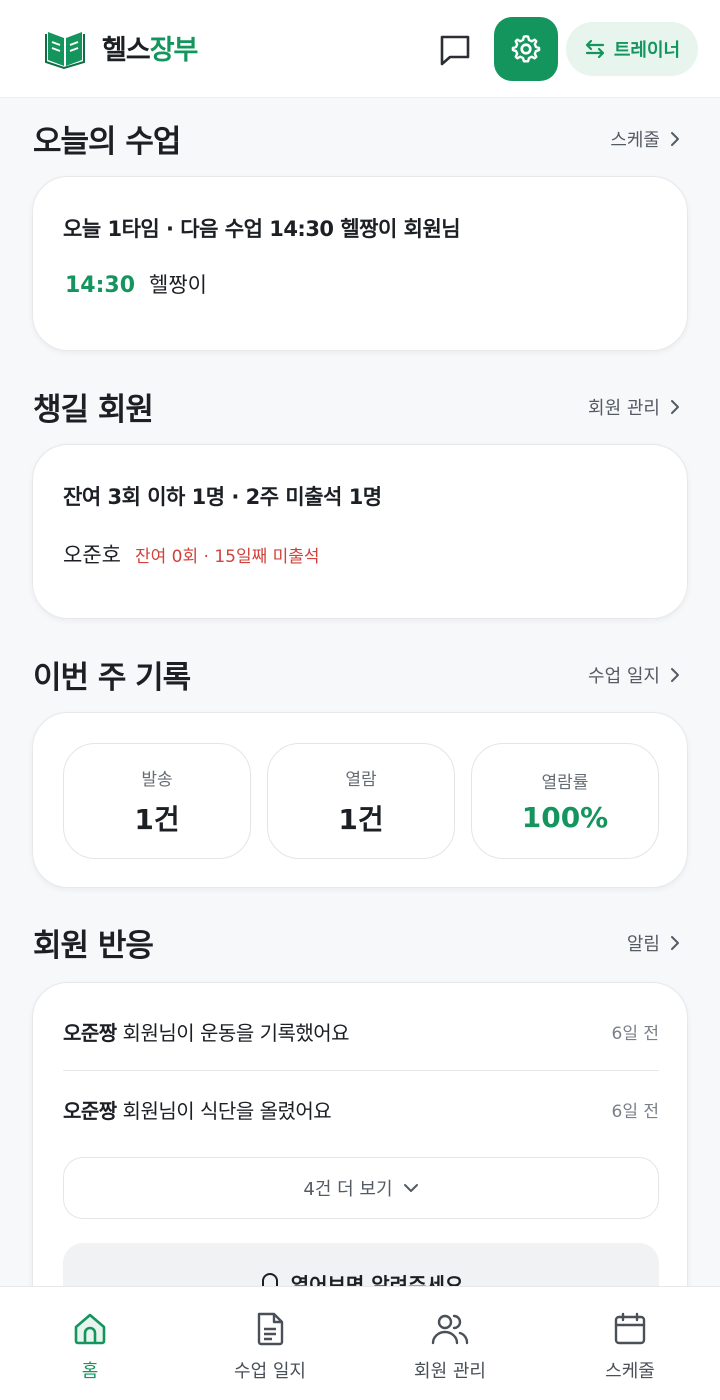  Describe the element at coordinates (157, 801) in the screenshot. I see `stat-sent: 발송 1건` at that location.